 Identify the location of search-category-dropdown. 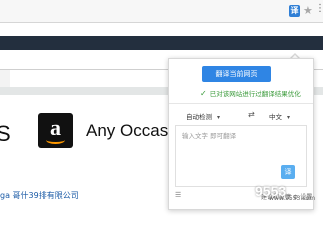
(5, 78).